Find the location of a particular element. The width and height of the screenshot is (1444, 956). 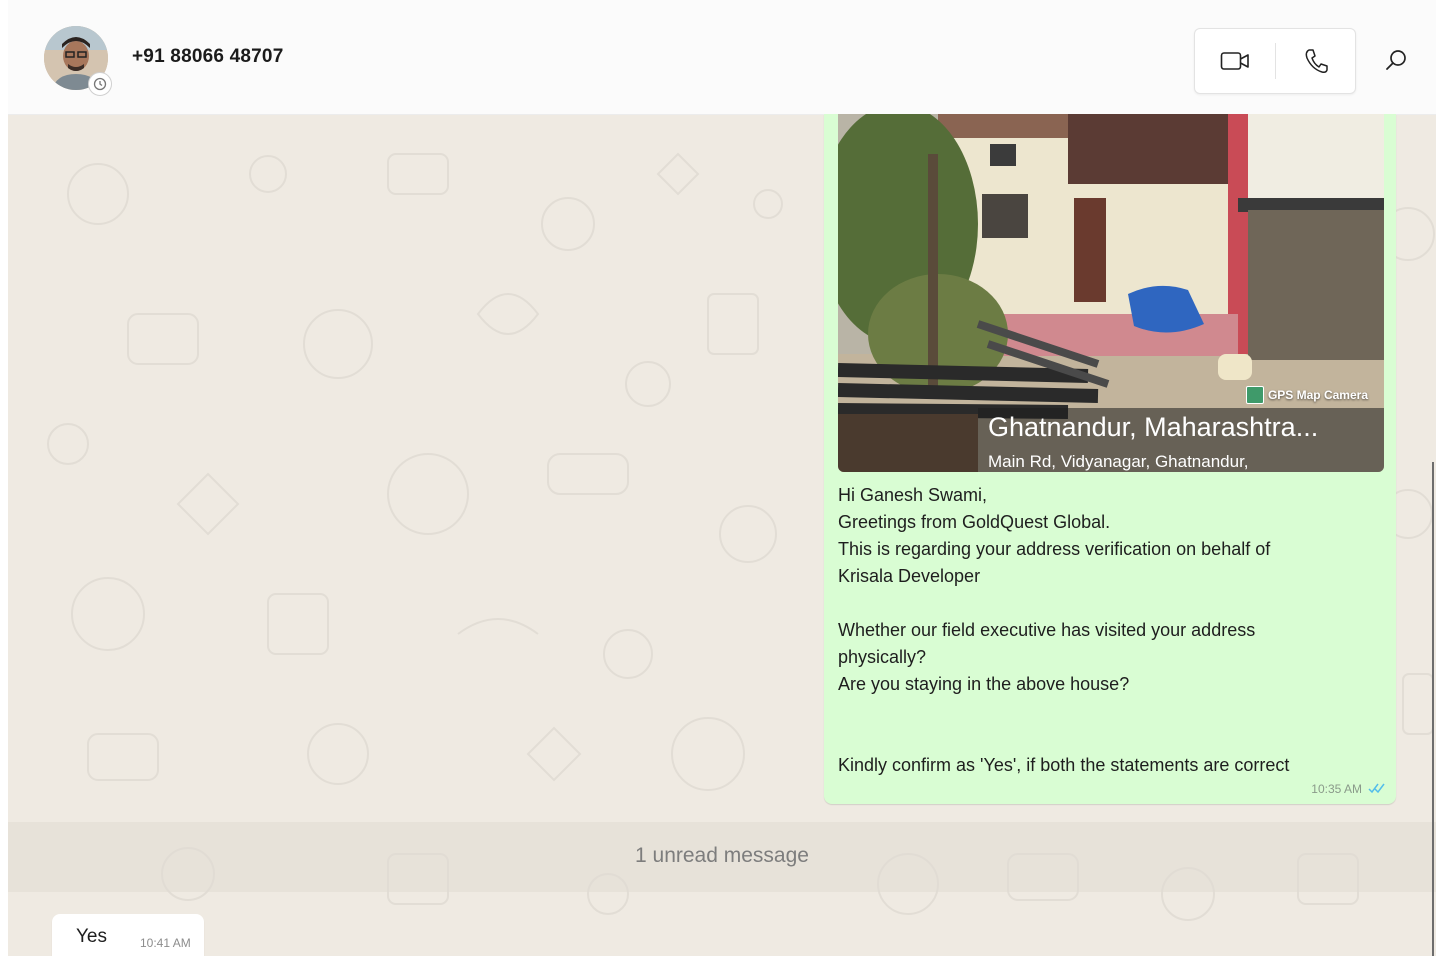

phone-icon is located at coordinates (1316, 61).